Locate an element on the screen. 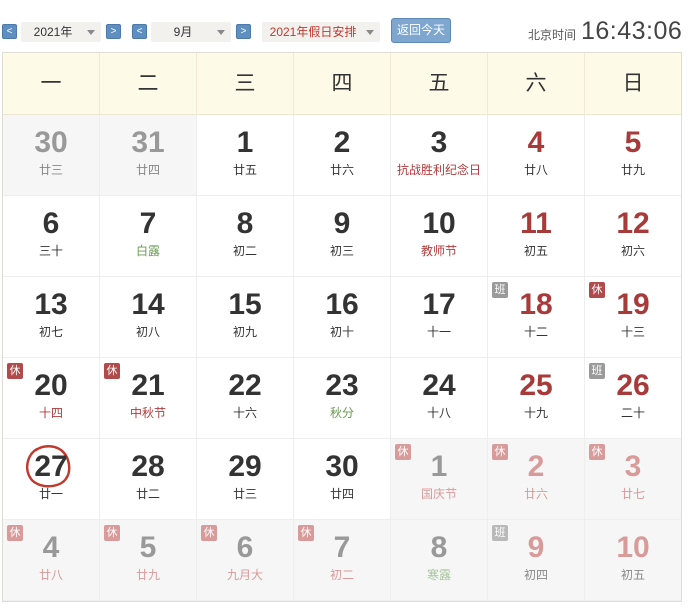 Image resolution: width=691 pixels, height=609 pixels. day-cell: 休 3 廿七 is located at coordinates (633, 479).